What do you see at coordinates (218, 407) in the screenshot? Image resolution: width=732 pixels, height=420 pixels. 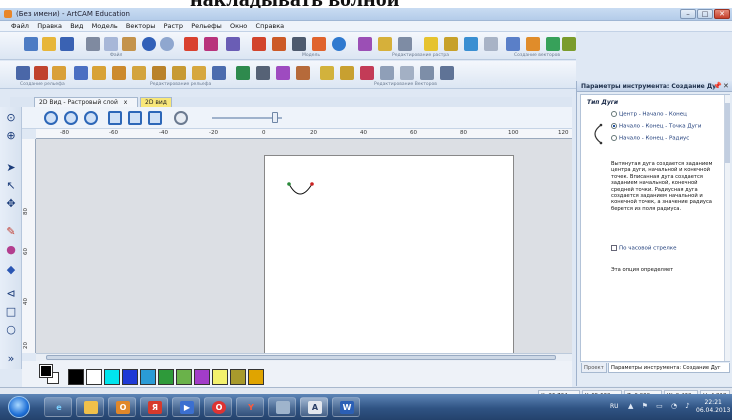 I see `taskbar-opera: O` at bounding box center [218, 407].